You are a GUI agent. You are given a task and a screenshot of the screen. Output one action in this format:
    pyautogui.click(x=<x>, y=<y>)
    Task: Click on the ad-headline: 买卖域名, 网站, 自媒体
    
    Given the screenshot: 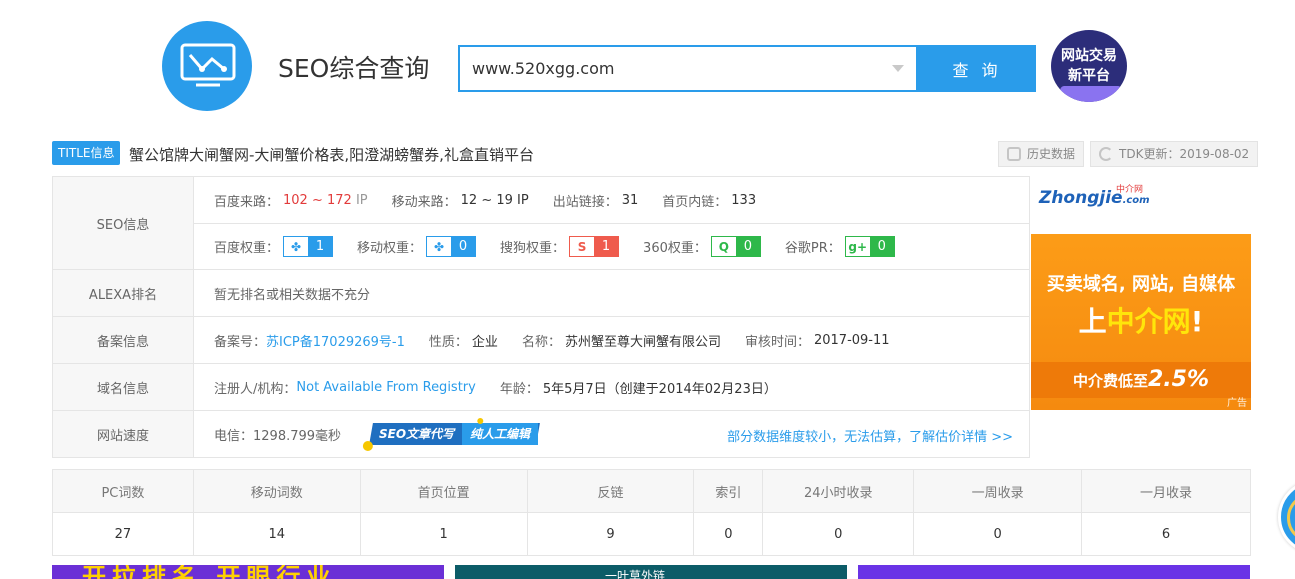 What is the action you would take?
    pyautogui.click(x=1141, y=284)
    